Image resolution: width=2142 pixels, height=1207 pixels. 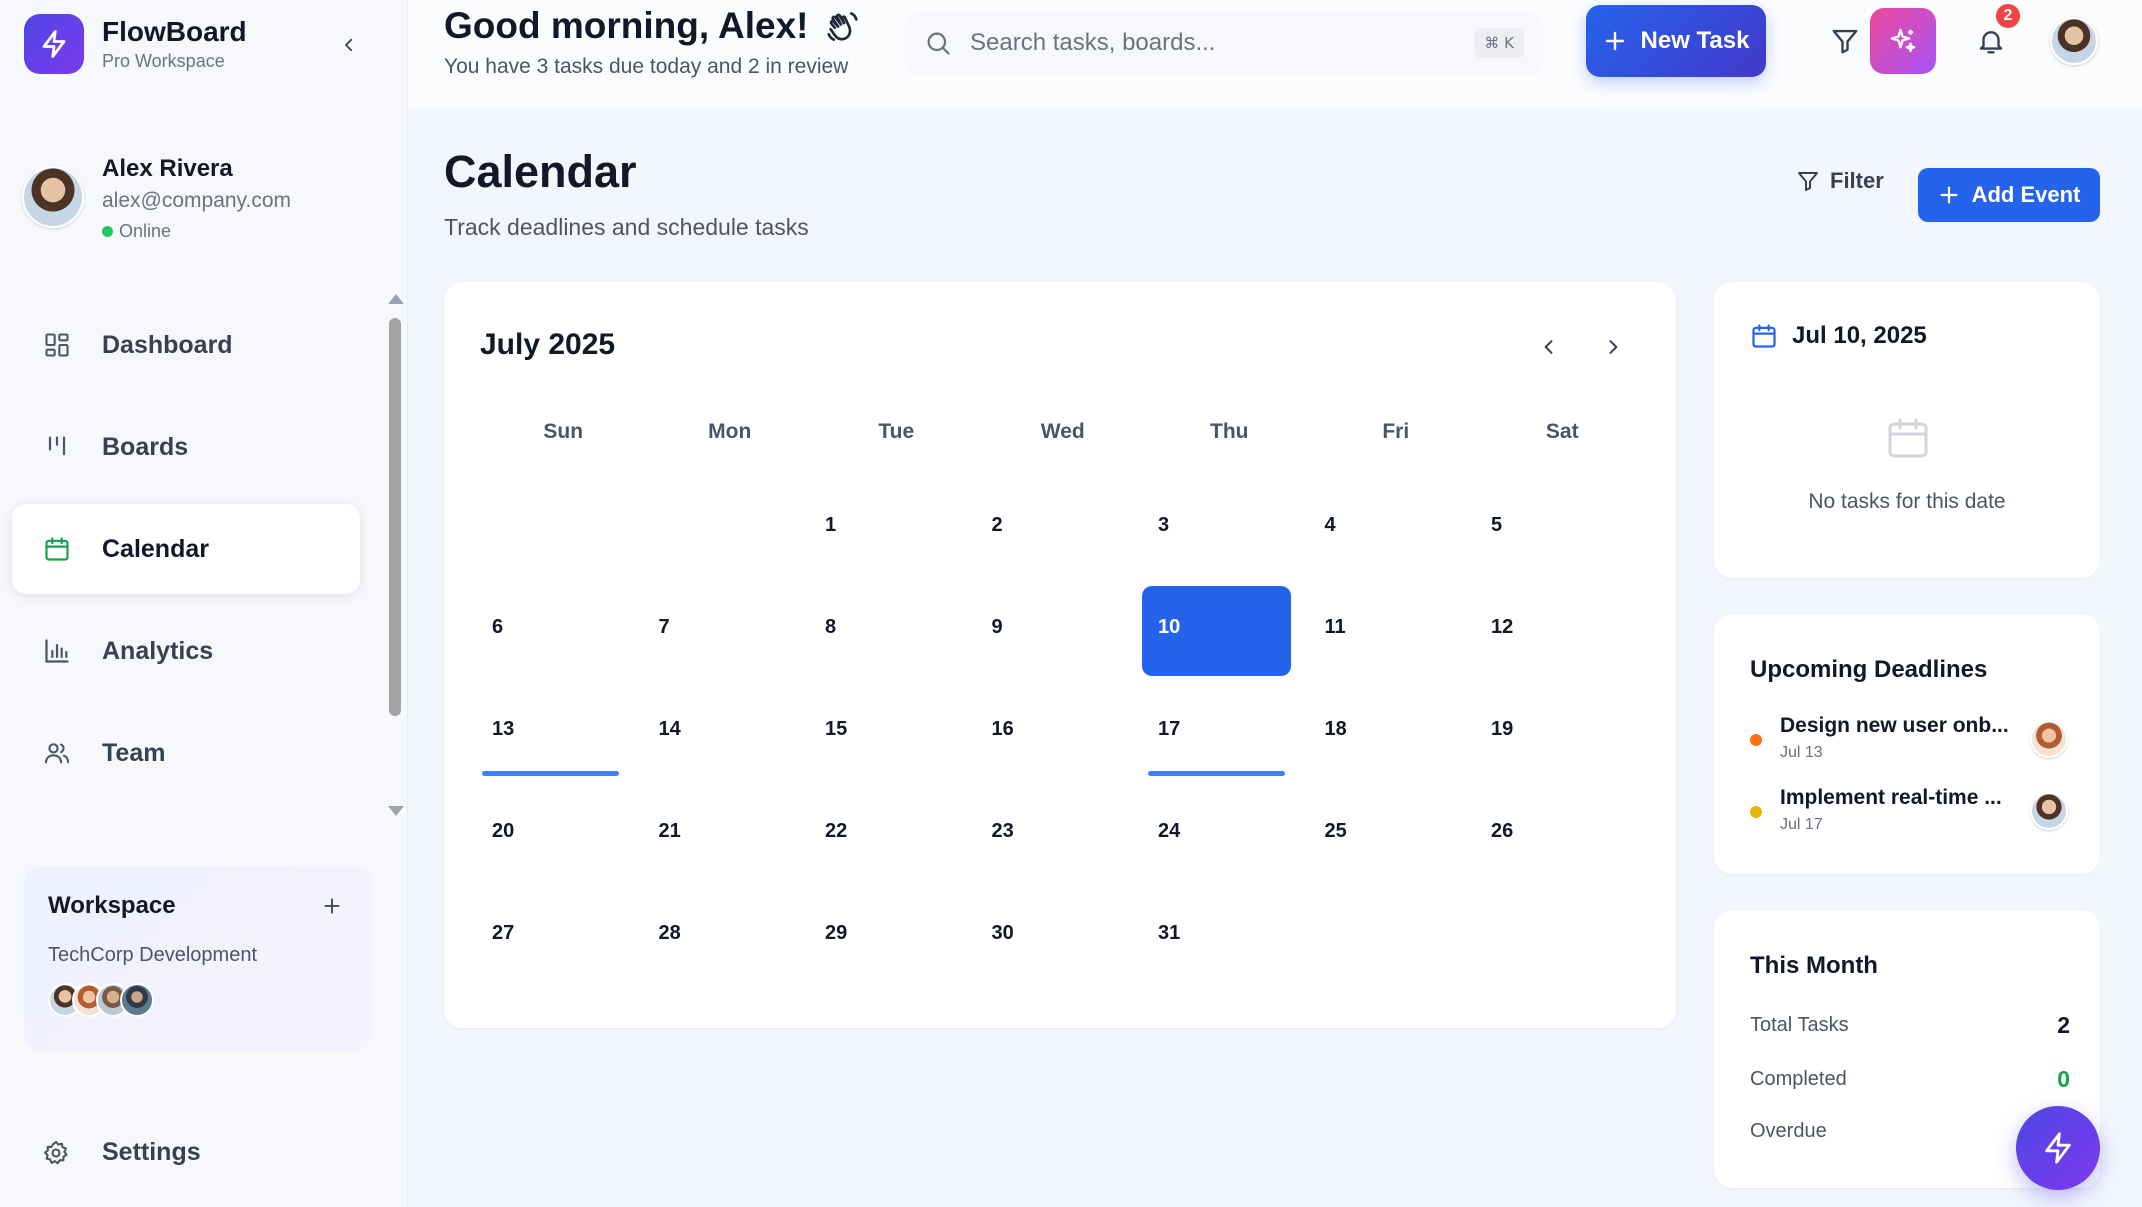 I want to click on calendar-month-label: July 2025, so click(x=548, y=344).